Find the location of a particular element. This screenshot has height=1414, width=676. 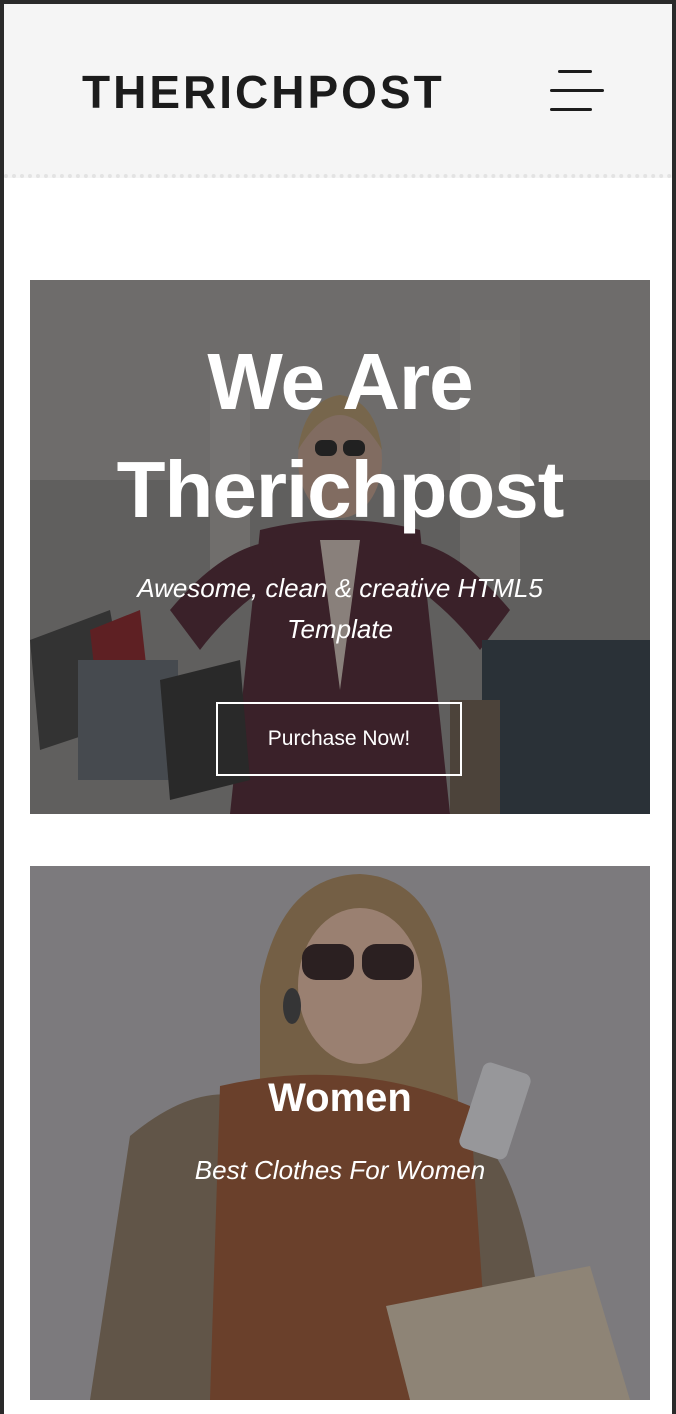

site-header: THERICHPOST is located at coordinates (338, 91).